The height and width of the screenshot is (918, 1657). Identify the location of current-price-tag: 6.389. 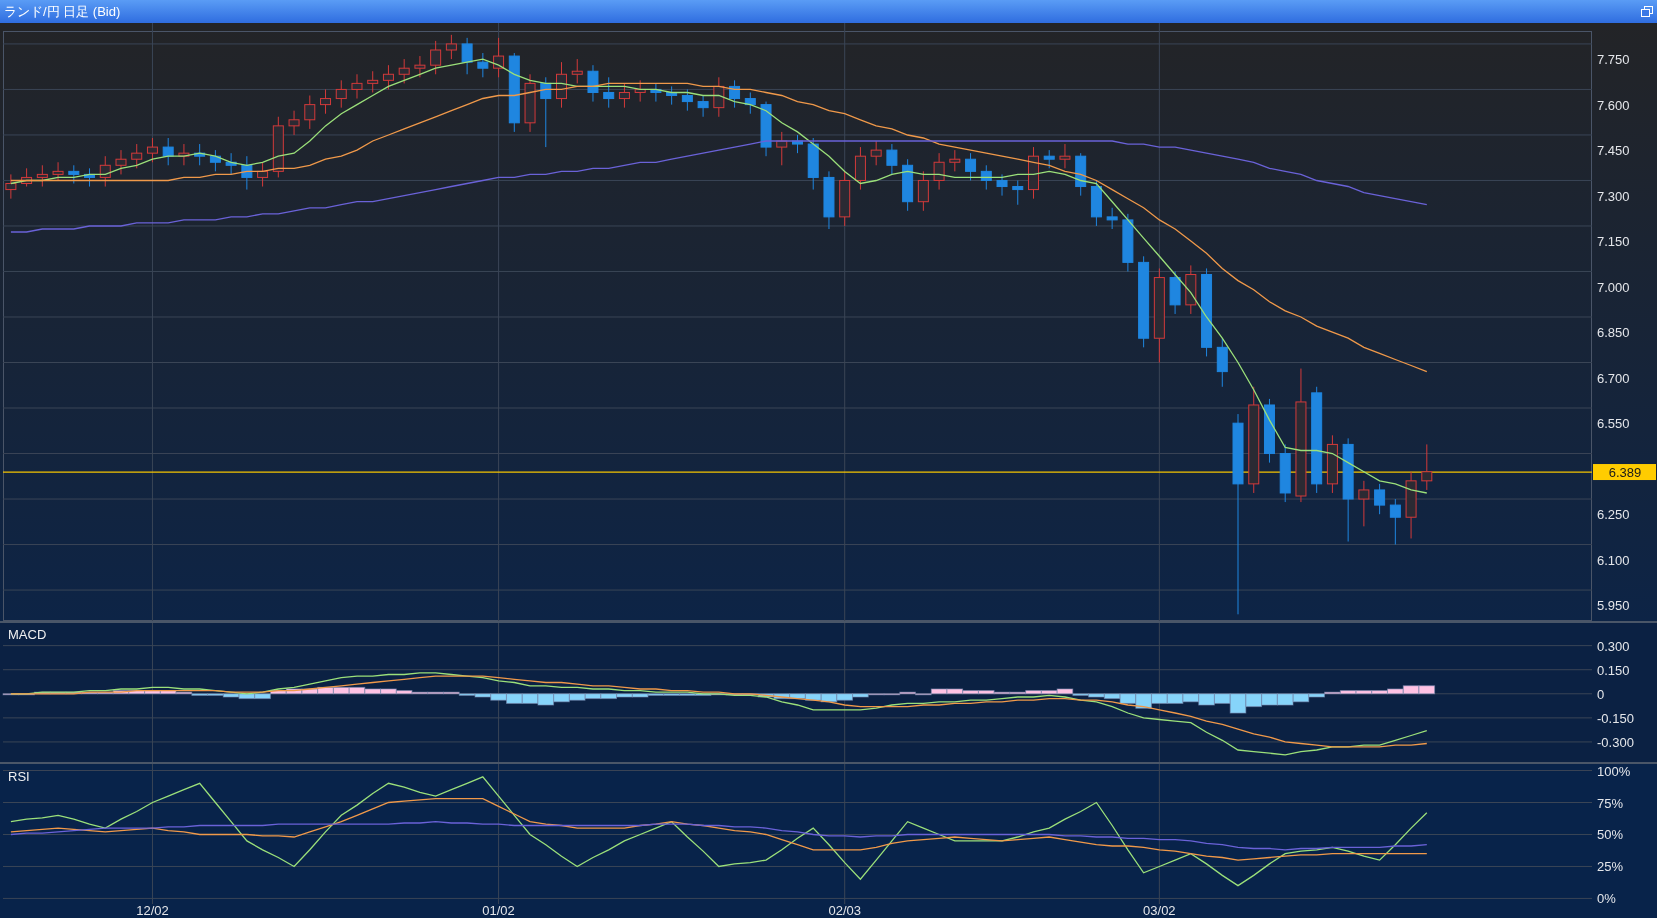
(1624, 472).